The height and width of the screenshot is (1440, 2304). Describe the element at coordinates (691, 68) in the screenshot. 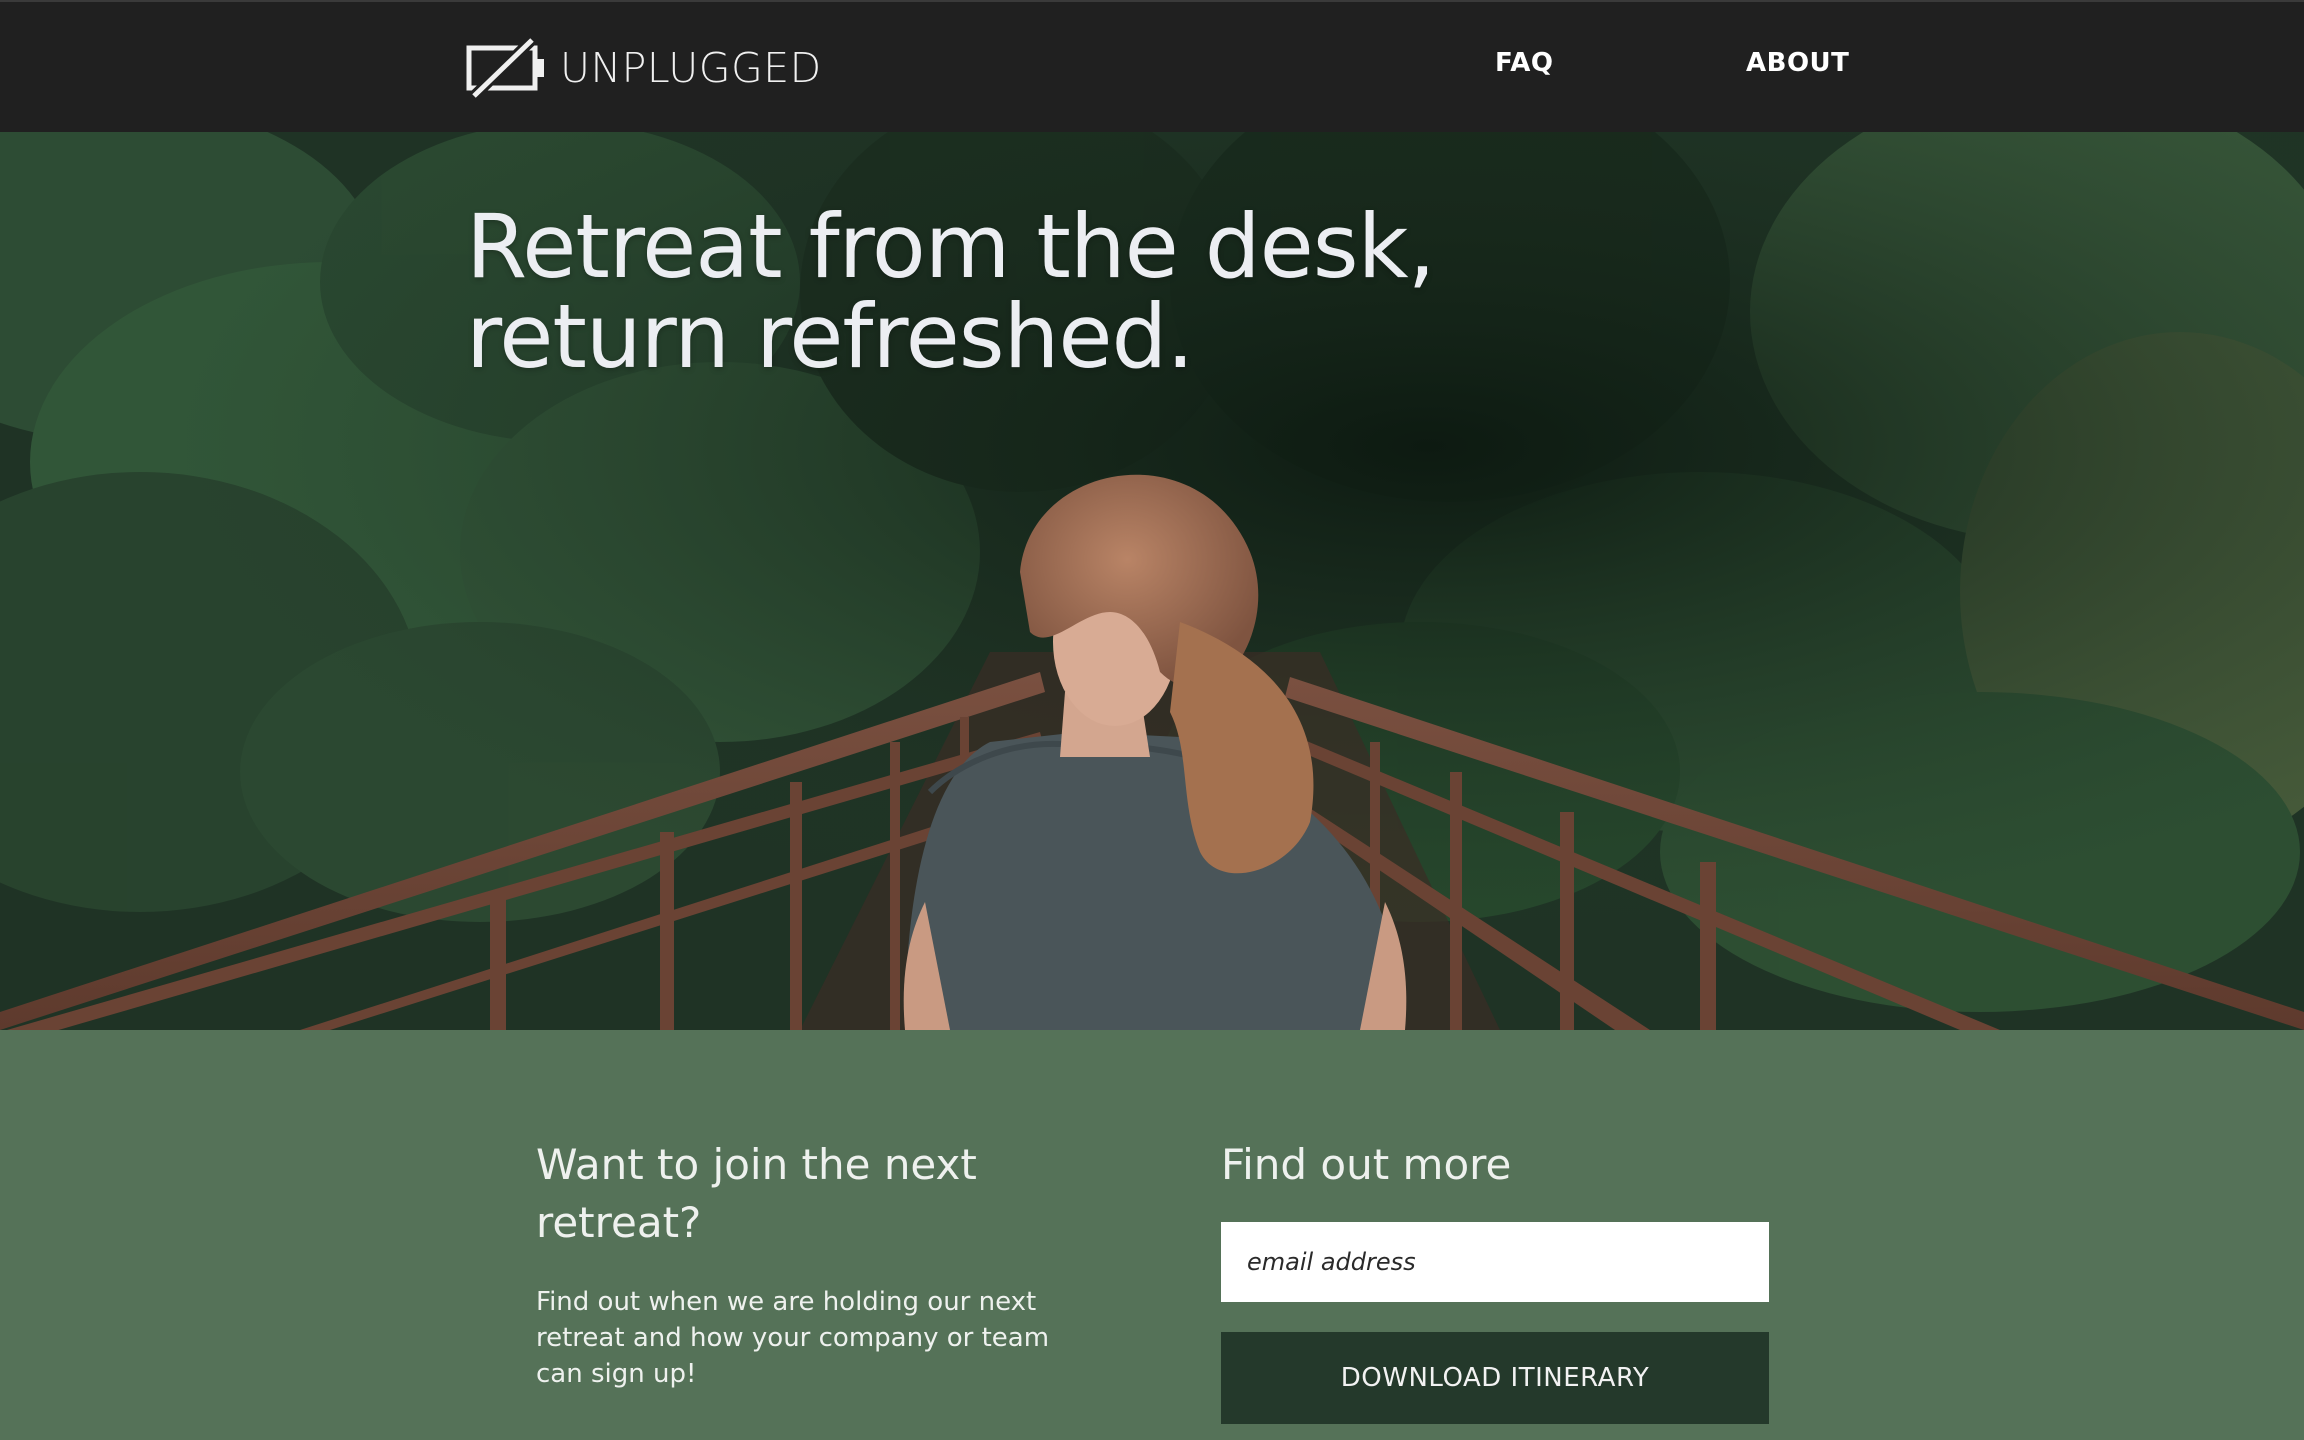

I see `brand-name: UNPLUGGED` at that location.